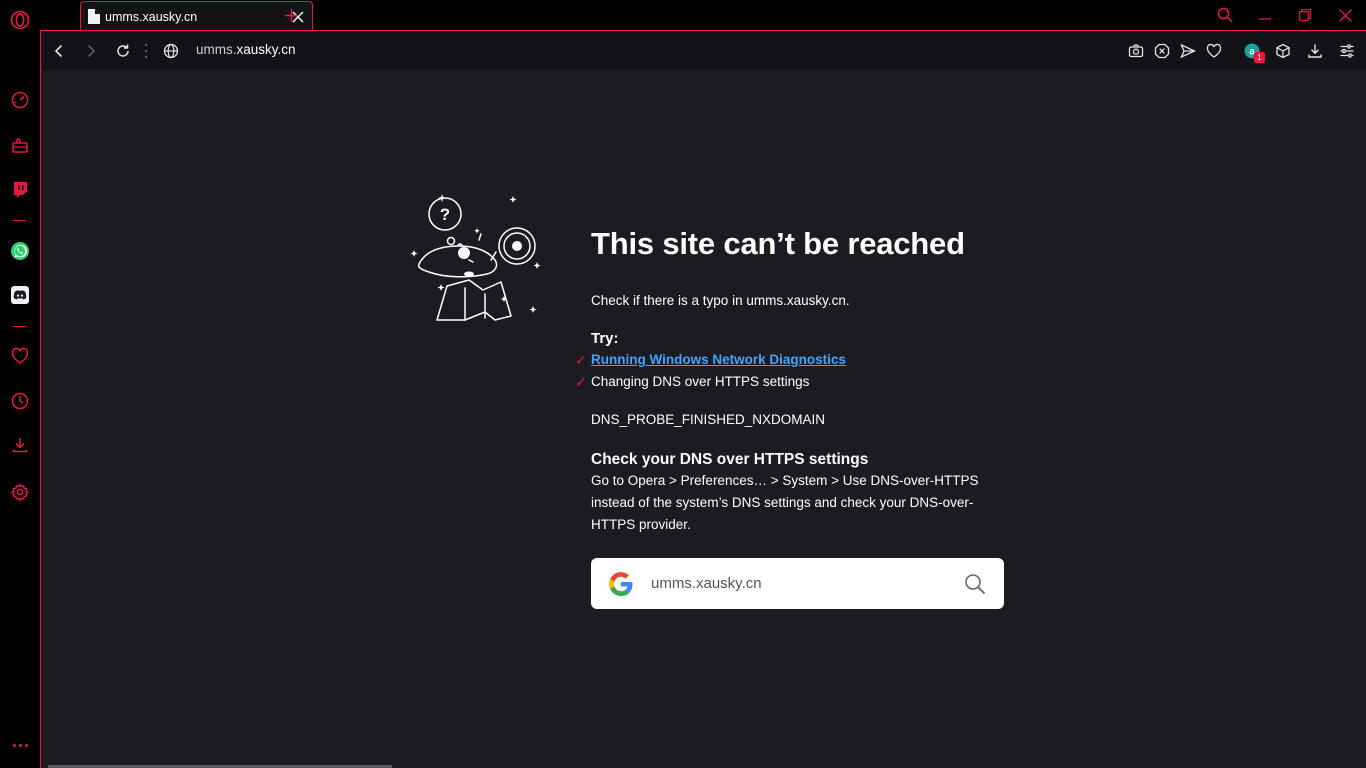 This screenshot has height=768, width=1366. Describe the element at coordinates (1283, 51) in the screenshot. I see `extensions-cube-icon` at that location.